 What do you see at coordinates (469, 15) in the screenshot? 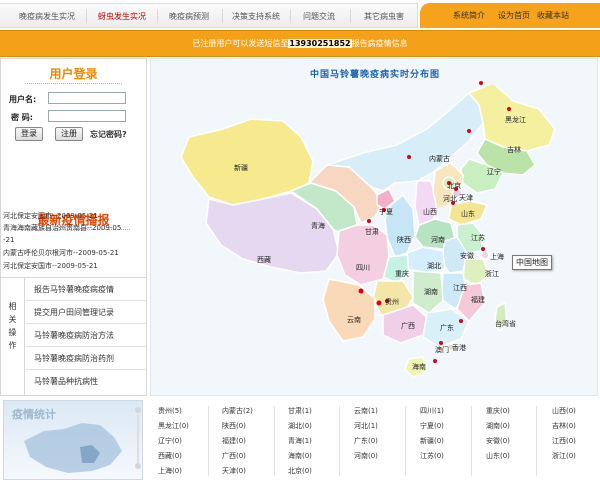
I see `link-system-intro: 系统简介` at bounding box center [469, 15].